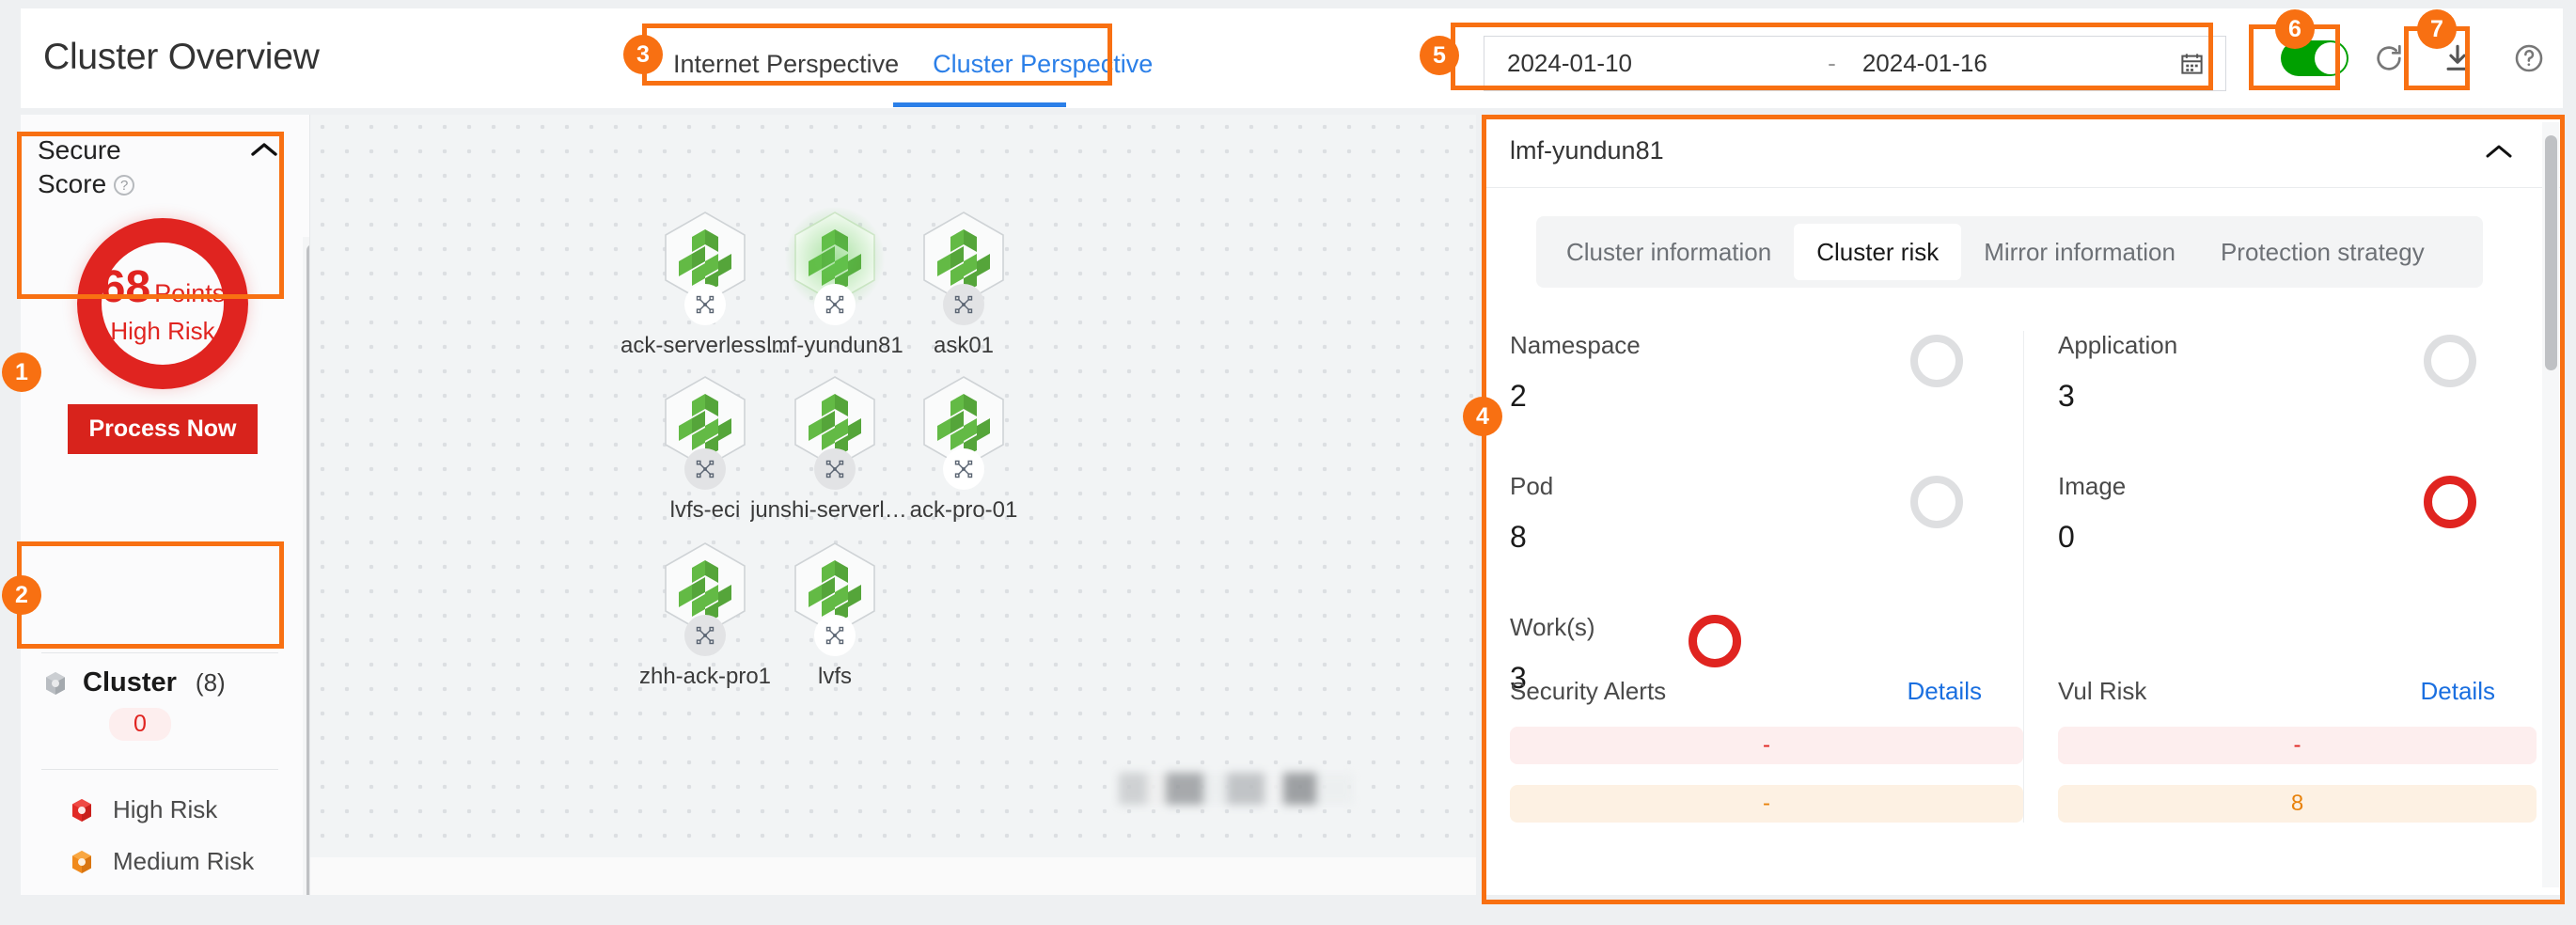 Image resolution: width=2576 pixels, height=925 pixels. What do you see at coordinates (893, 876) in the screenshot?
I see `canvas-footer` at bounding box center [893, 876].